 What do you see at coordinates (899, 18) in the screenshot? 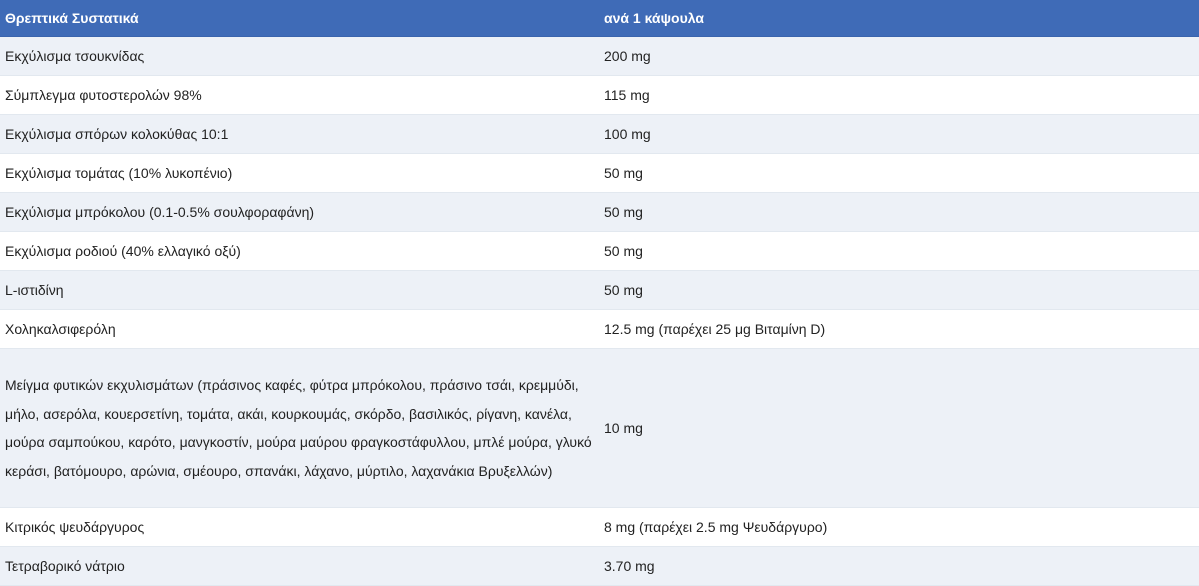
I see `column-header-per-capsule: ανά 1 κάψουλα` at bounding box center [899, 18].